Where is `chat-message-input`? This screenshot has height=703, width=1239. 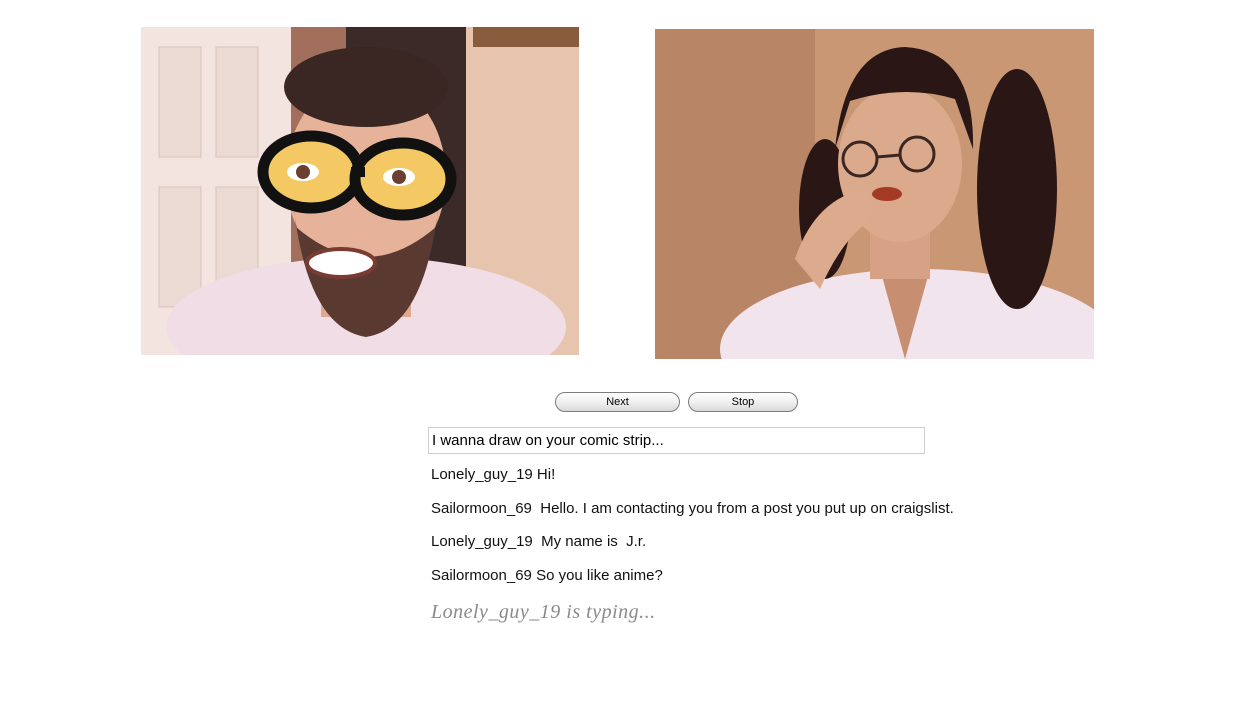
chat-message-input is located at coordinates (676, 440).